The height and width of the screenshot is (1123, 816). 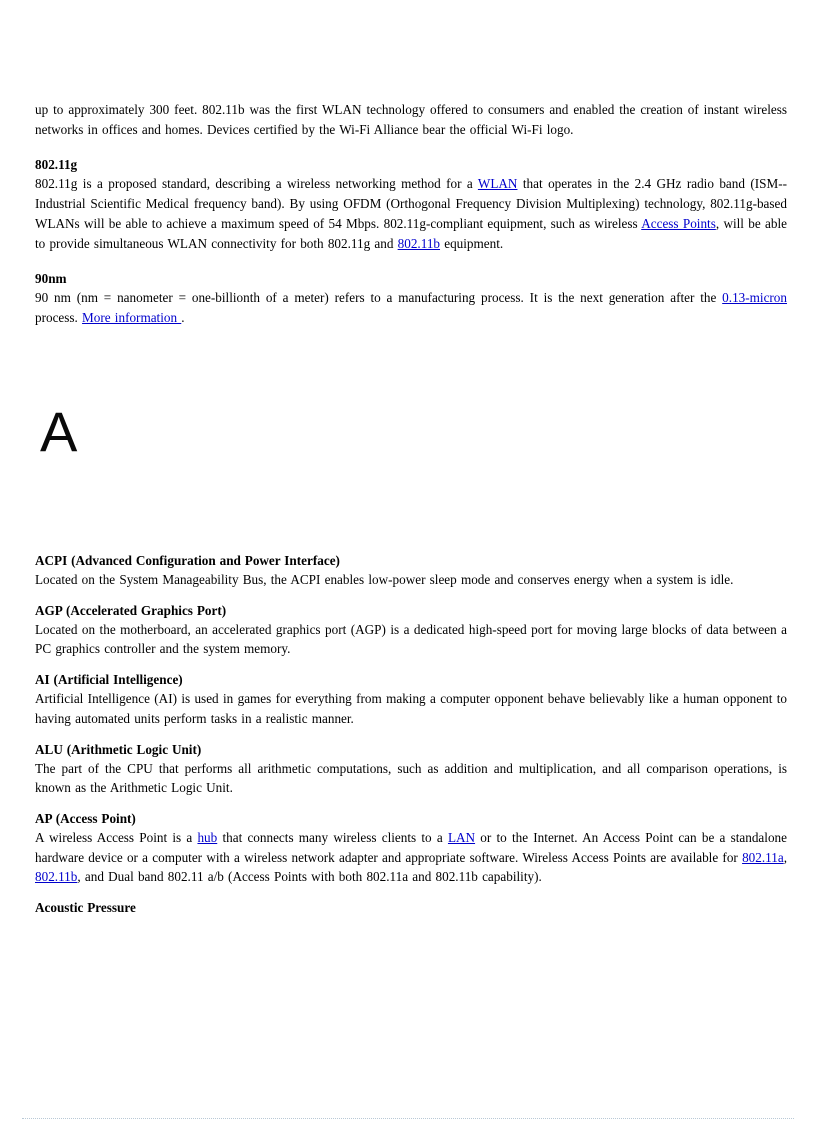 What do you see at coordinates (408, 1118) in the screenshot?
I see `footer-divider` at bounding box center [408, 1118].